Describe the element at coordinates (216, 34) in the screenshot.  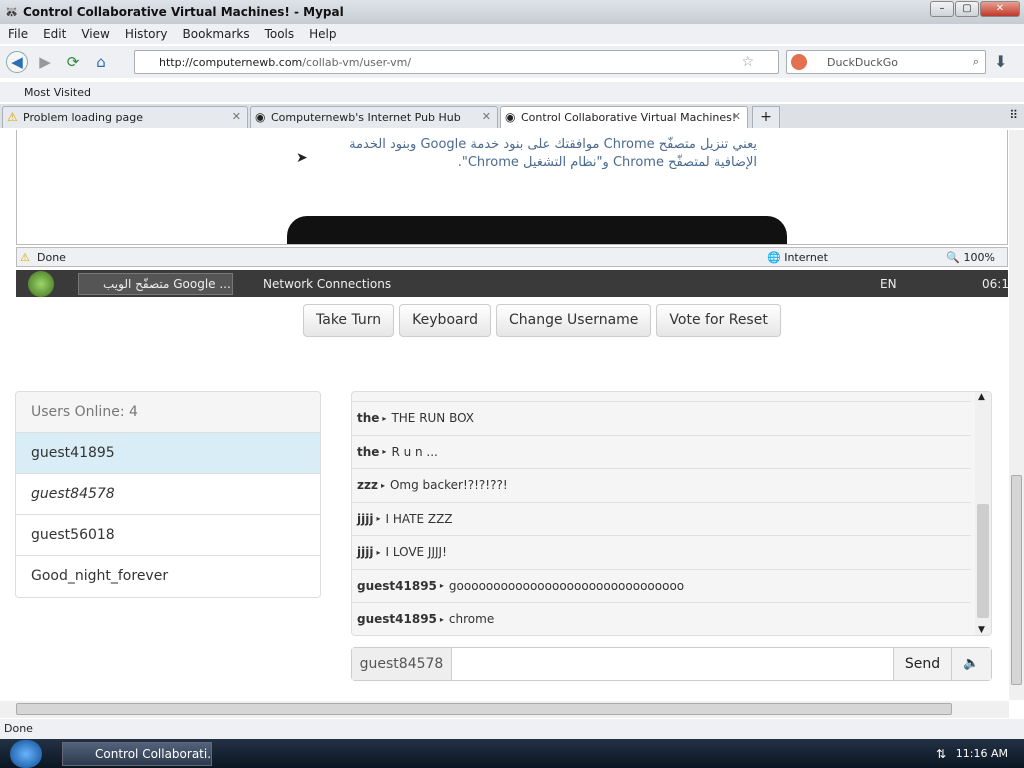
I see `menu-bookmarks: Bookmarks` at that location.